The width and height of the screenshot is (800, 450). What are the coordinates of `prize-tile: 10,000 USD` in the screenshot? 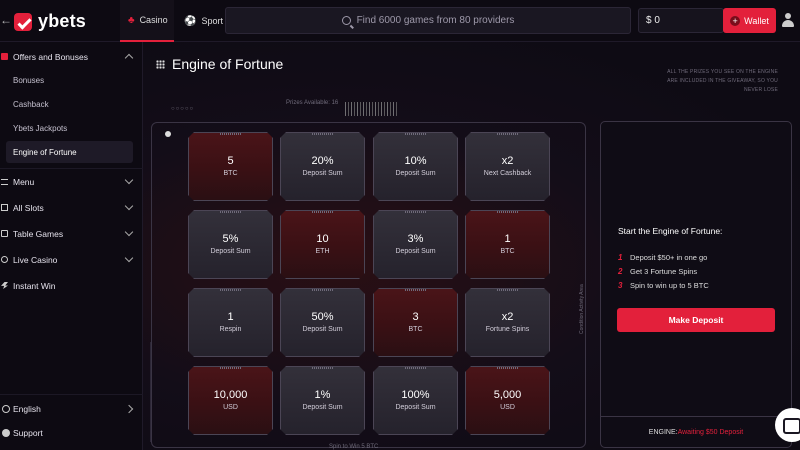 It's located at (230, 400).